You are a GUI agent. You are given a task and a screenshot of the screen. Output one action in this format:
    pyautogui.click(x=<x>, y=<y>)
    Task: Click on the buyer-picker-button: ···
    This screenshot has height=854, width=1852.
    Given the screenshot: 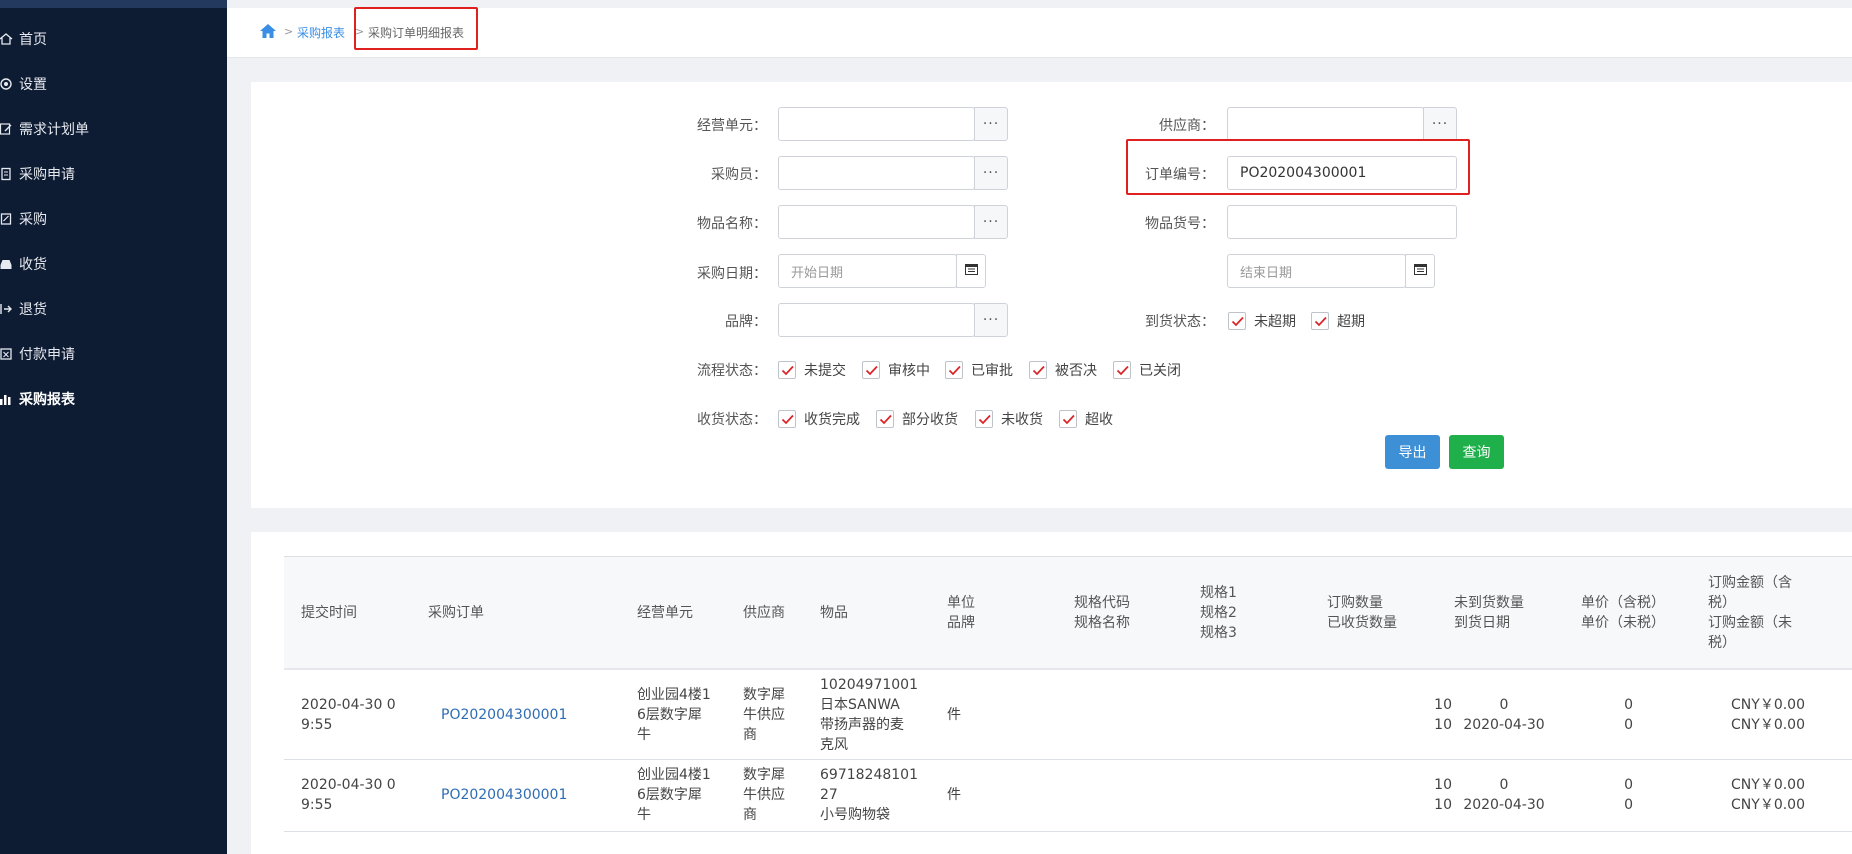 What is the action you would take?
    pyautogui.click(x=991, y=173)
    